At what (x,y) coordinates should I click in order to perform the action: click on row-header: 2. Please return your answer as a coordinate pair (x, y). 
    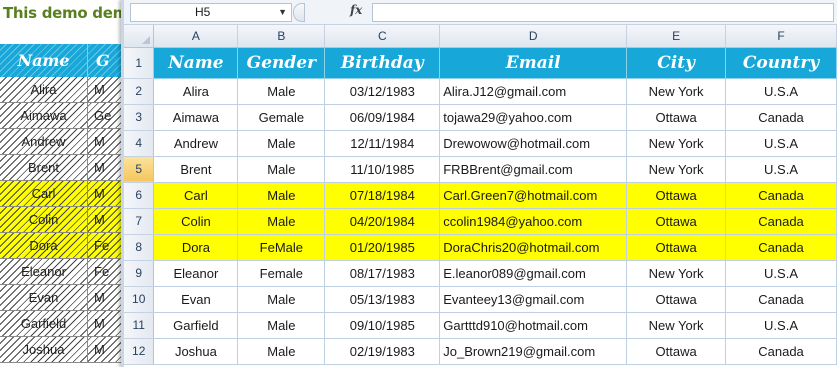
    Looking at the image, I should click on (139, 91).